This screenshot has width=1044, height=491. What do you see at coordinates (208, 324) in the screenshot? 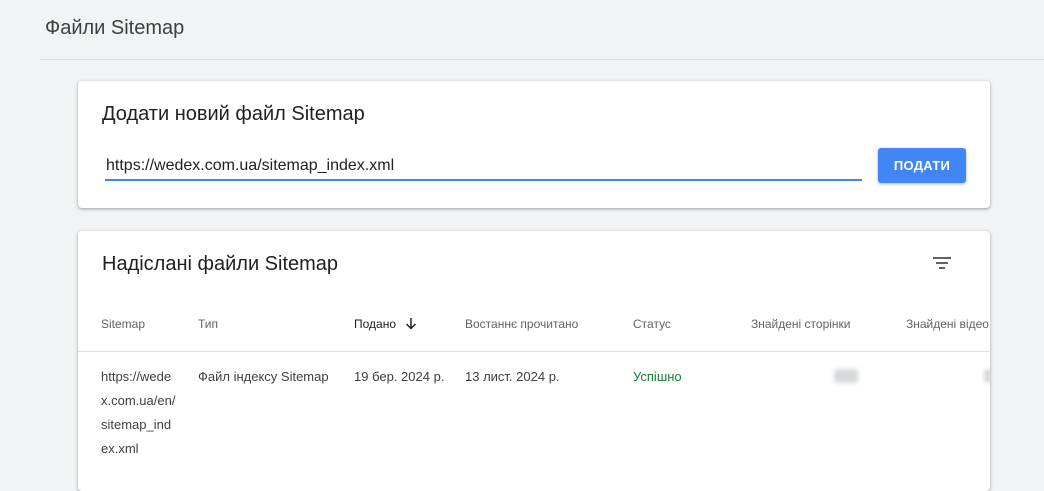
I see `column-header-type: Тип` at bounding box center [208, 324].